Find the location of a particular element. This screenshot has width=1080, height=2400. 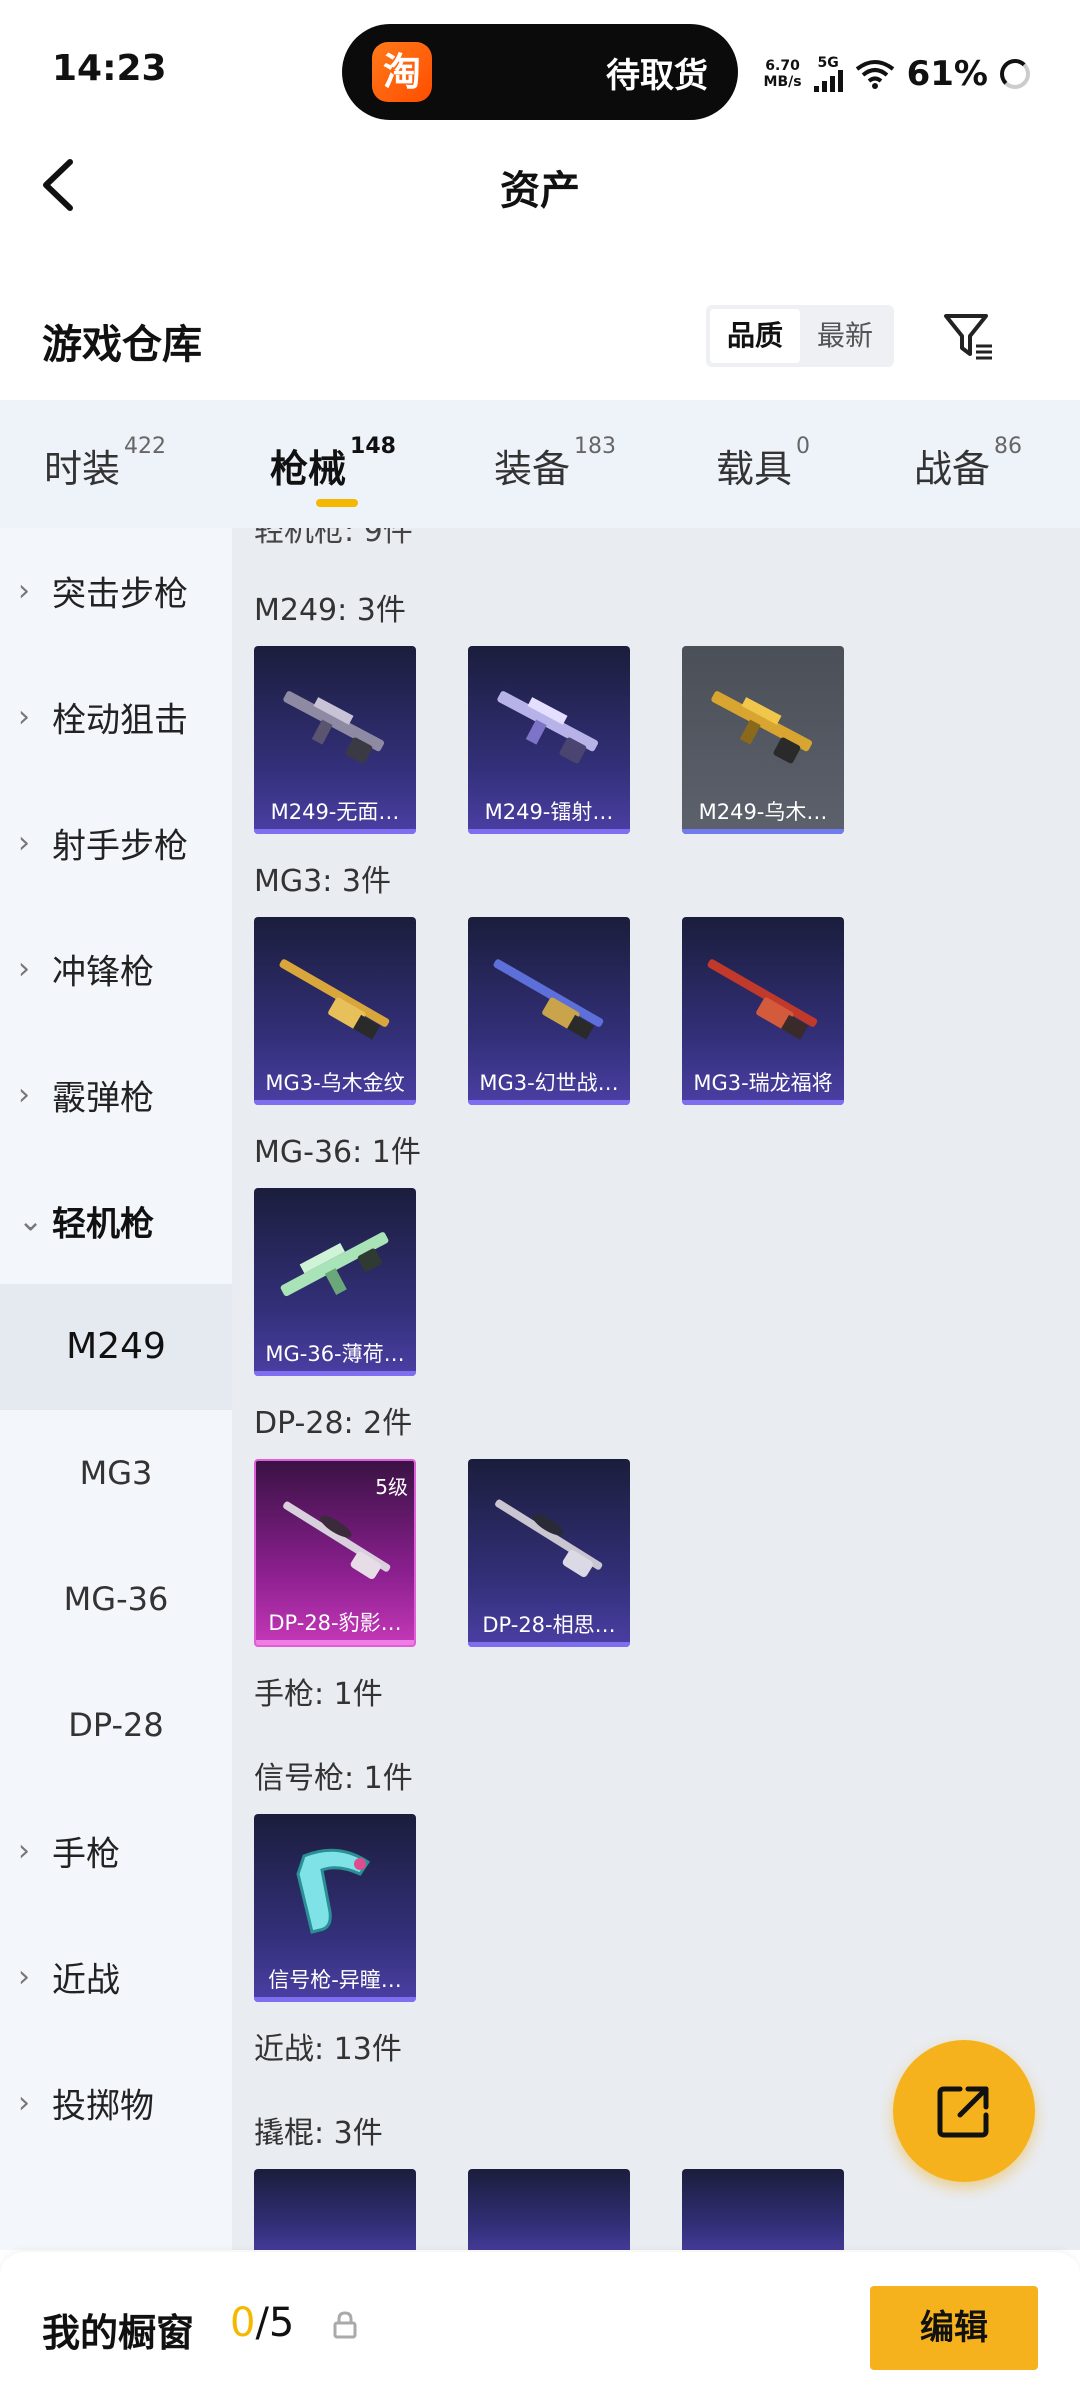

sidebar-subitem-dp28: DP-28 is located at coordinates (116, 1725).